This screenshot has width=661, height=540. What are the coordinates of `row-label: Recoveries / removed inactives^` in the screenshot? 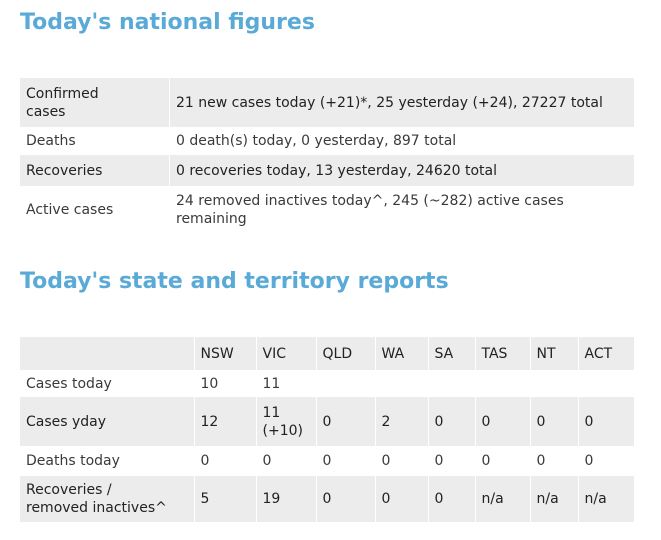 It's located at (107, 499).